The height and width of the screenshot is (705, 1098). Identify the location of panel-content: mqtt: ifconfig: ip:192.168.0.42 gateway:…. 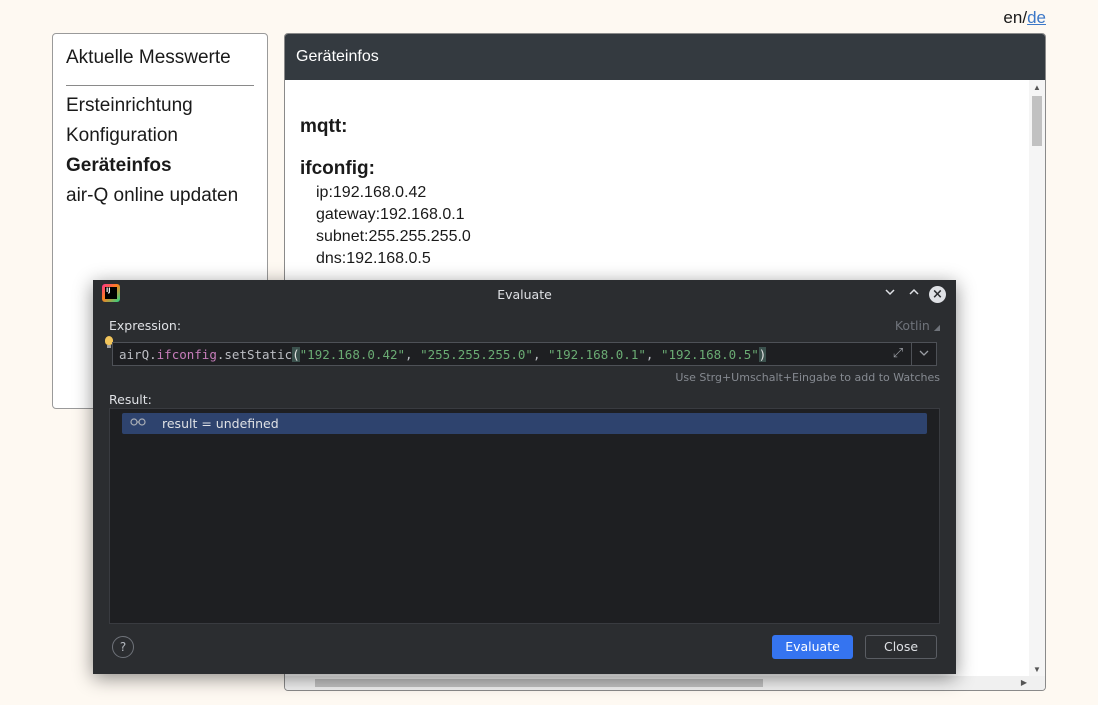
(385, 193).